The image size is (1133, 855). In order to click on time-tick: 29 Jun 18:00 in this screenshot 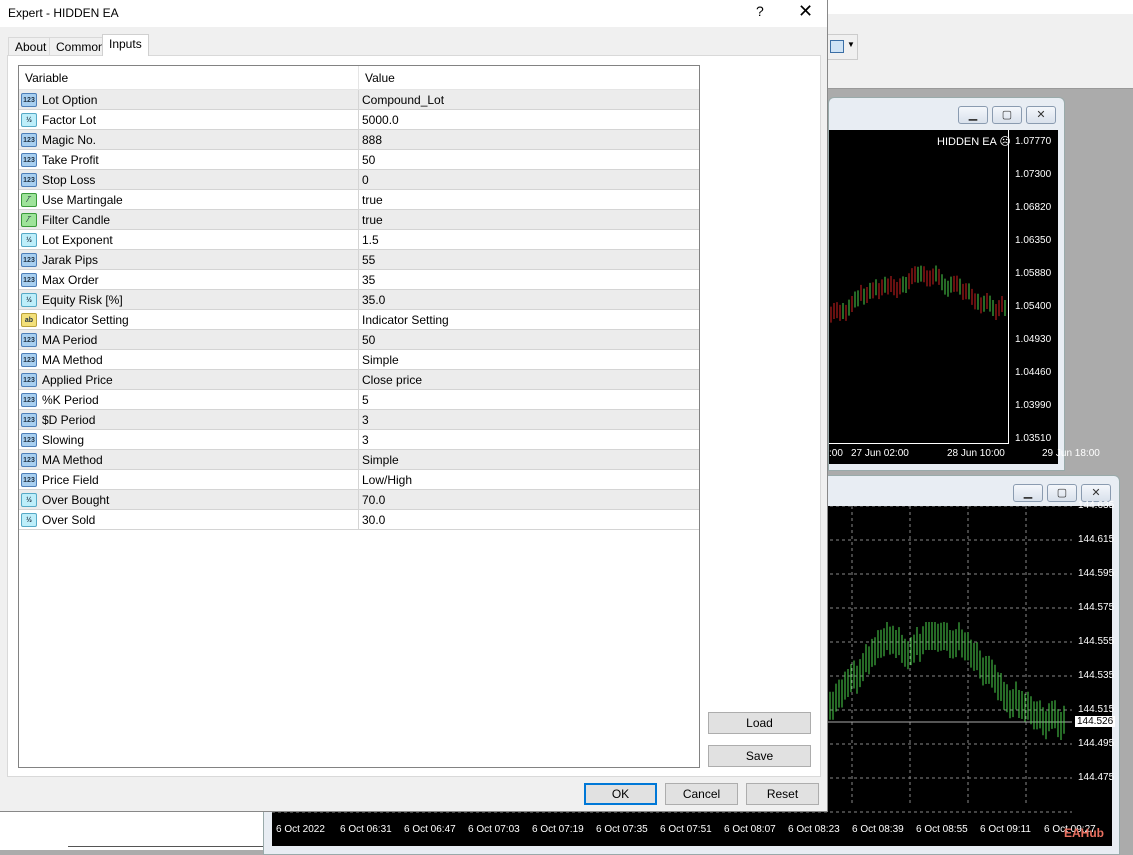, I will do `click(1071, 453)`.